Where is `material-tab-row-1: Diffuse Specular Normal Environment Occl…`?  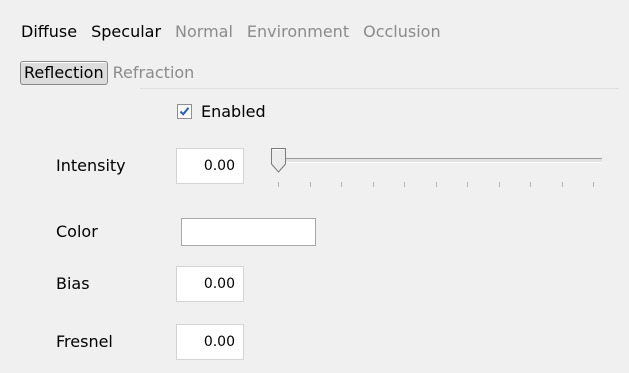
material-tab-row-1: Diffuse Specular Normal Environment Occl… is located at coordinates (236, 32).